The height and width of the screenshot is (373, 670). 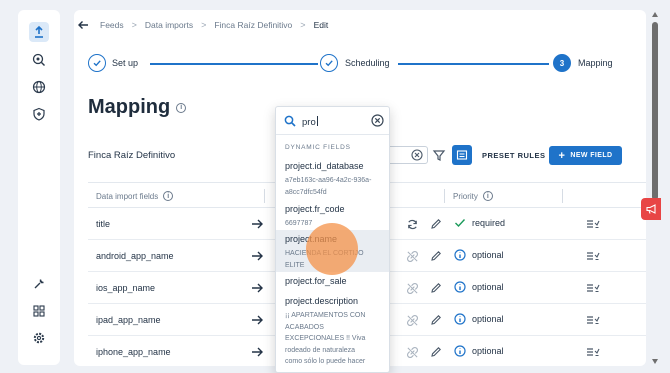 What do you see at coordinates (299, 223) in the screenshot?
I see `option-value: 6697787` at bounding box center [299, 223].